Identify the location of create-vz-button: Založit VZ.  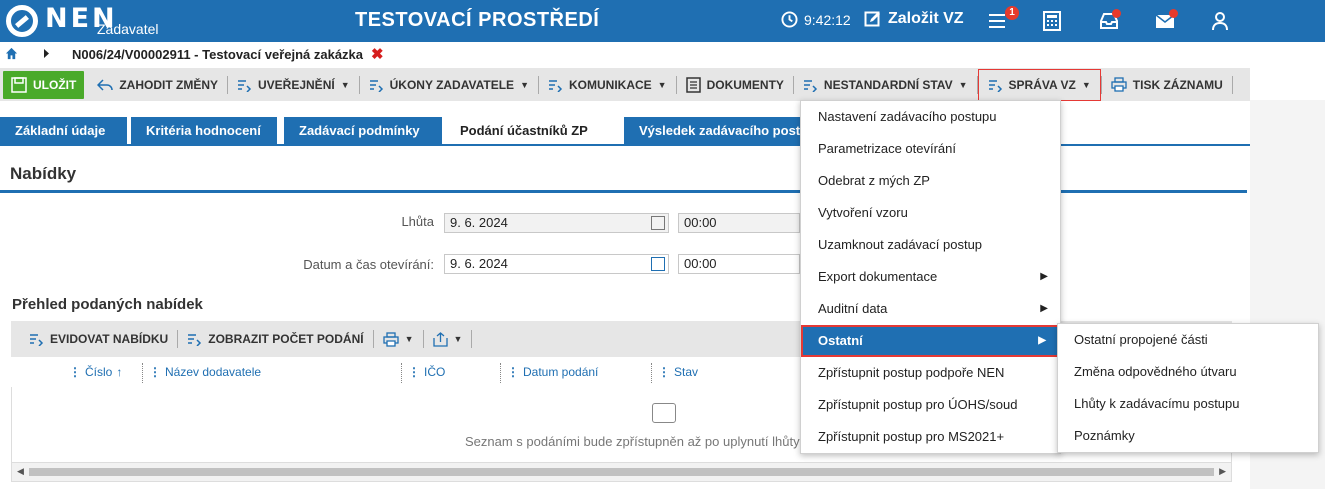
(914, 19).